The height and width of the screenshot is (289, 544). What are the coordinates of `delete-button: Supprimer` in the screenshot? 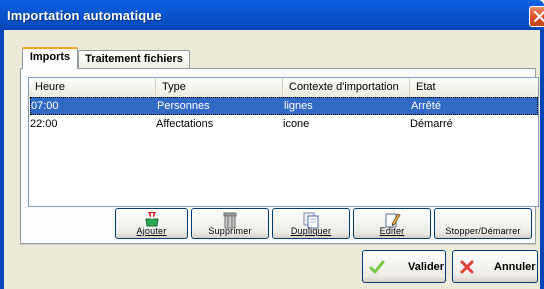 It's located at (230, 223).